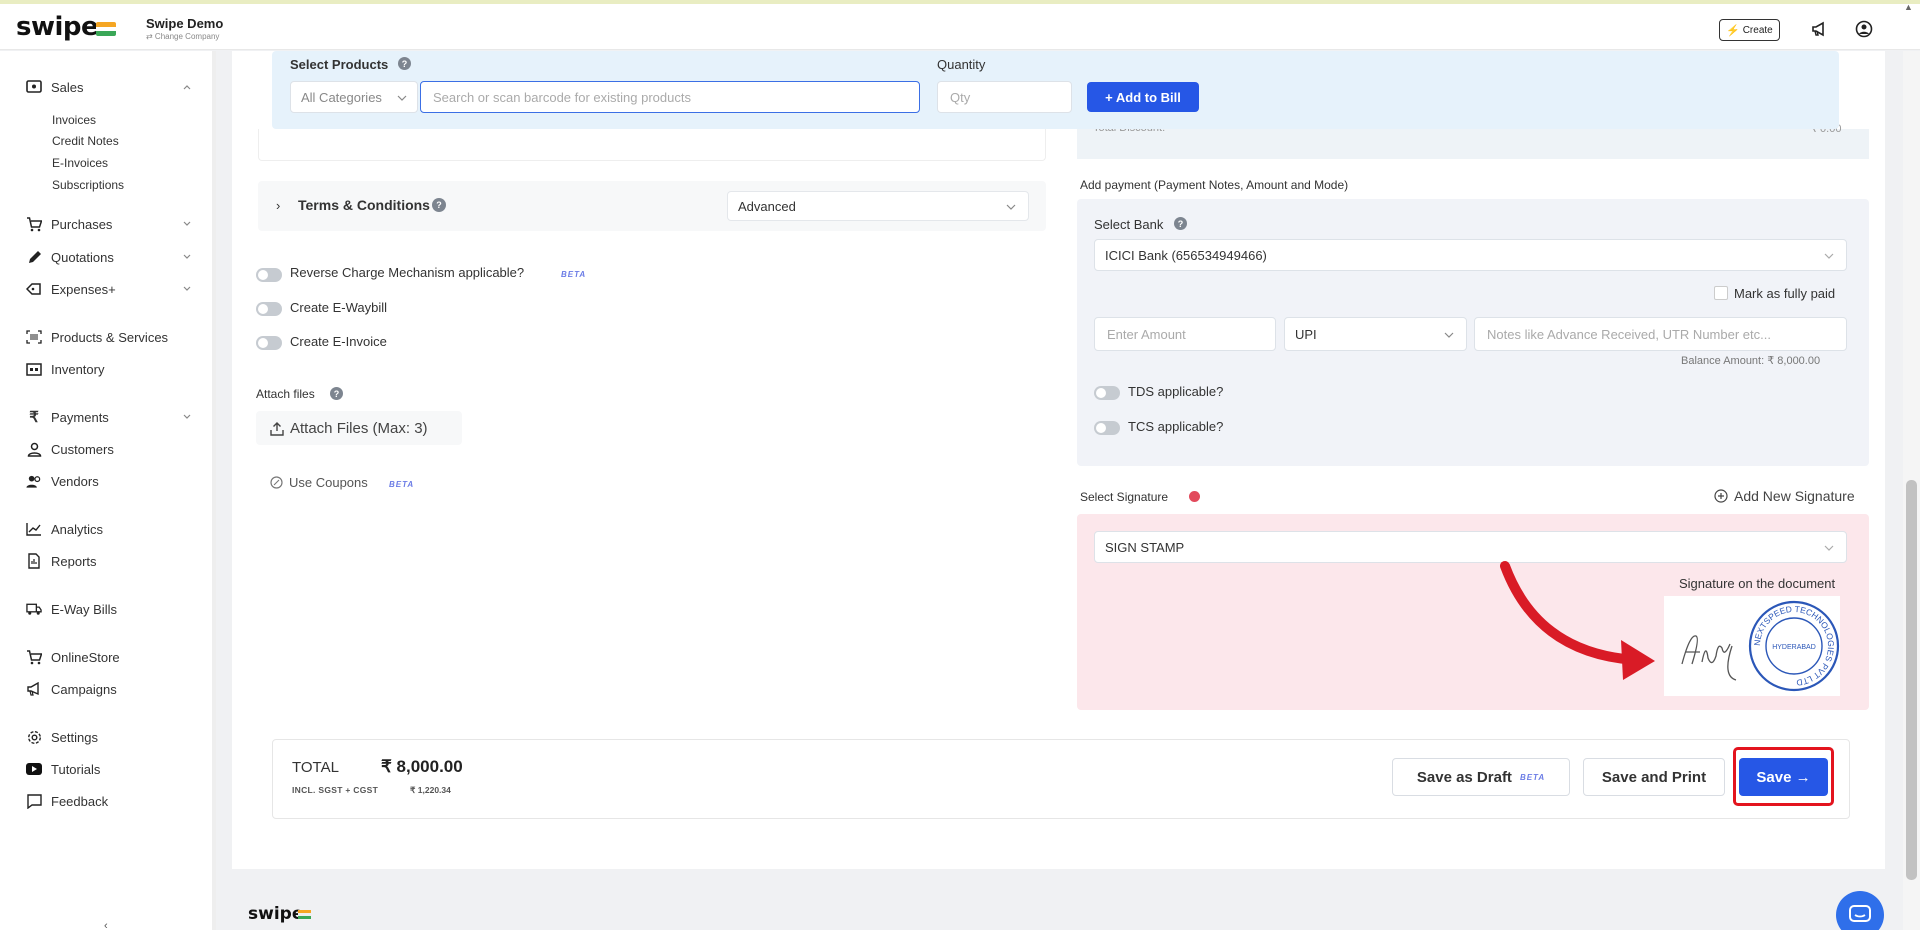 The width and height of the screenshot is (1920, 930). Describe the element at coordinates (67, 417) in the screenshot. I see `sidebar-item-payments: ₹ Payments` at that location.